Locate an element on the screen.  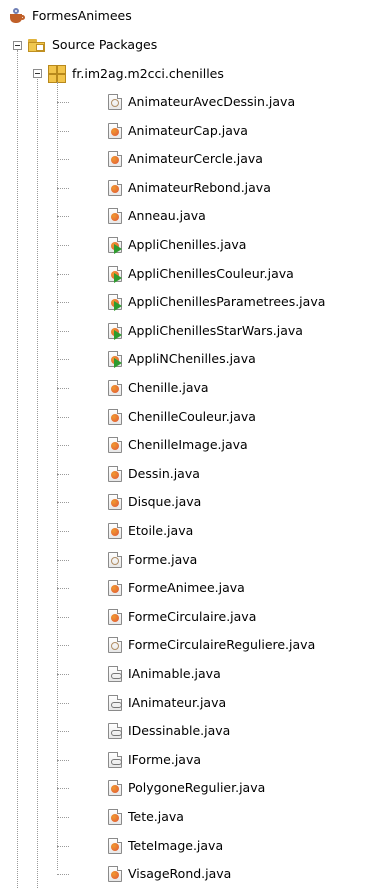
tree-node-java-file: FormeCirculaire.java is located at coordinates (182, 617).